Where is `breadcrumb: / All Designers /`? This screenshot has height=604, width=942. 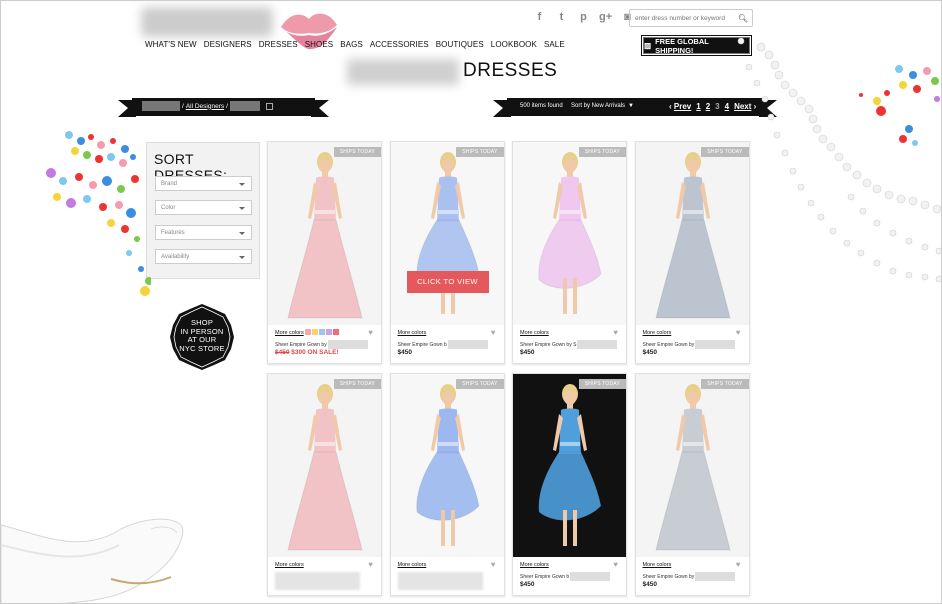 breadcrumb: / All Designers / is located at coordinates (207, 106).